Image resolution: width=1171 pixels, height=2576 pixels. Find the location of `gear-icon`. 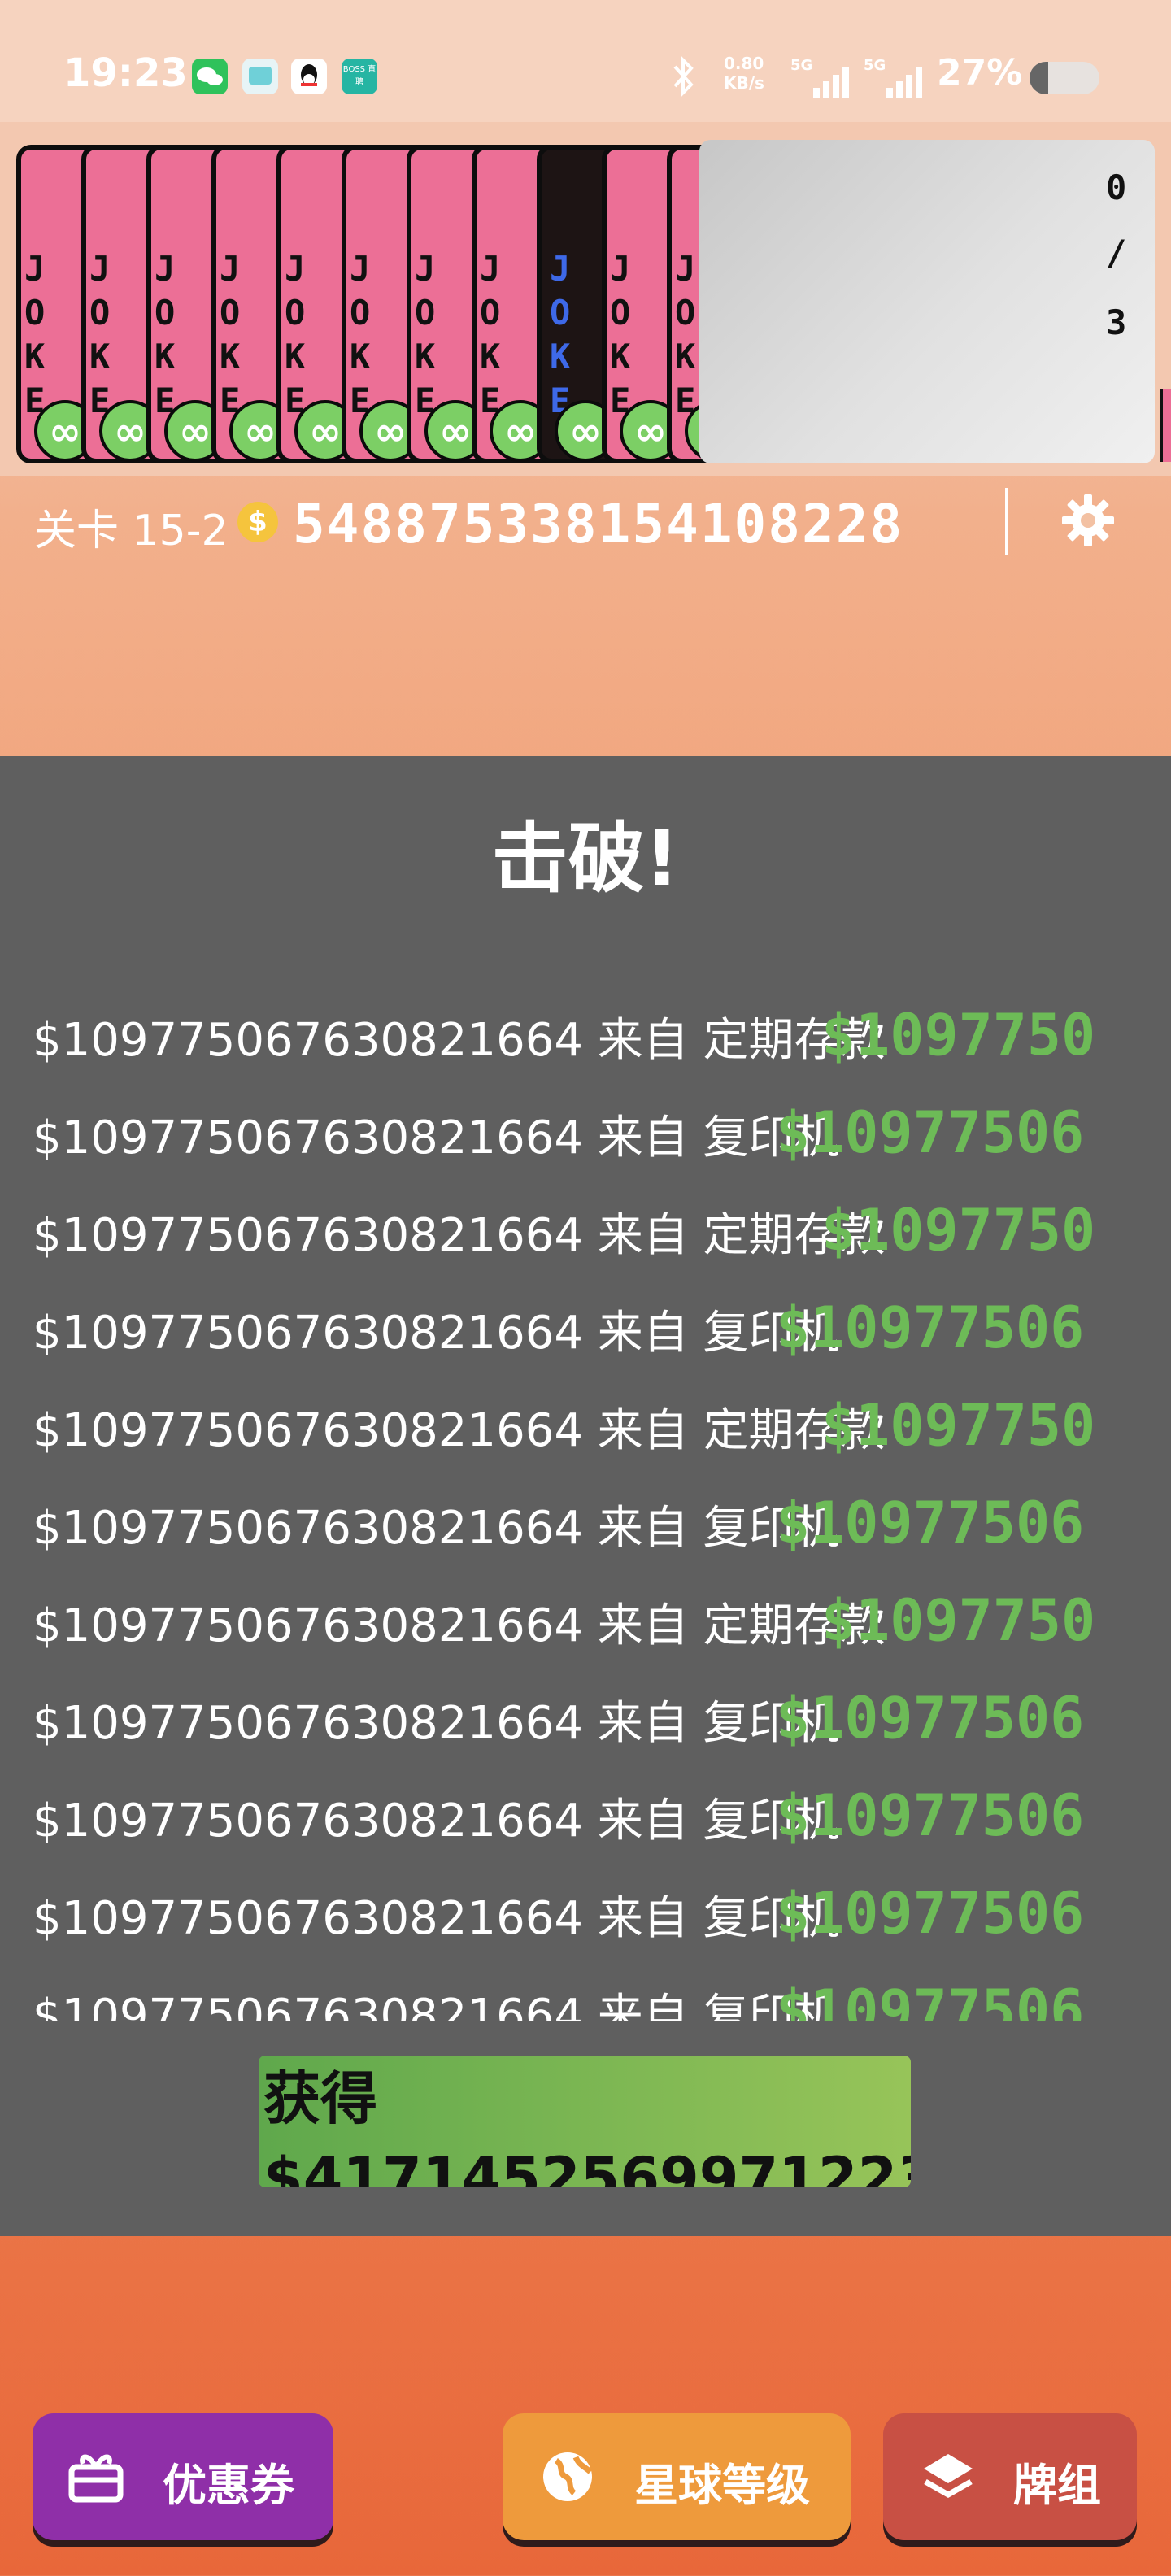

gear-icon is located at coordinates (1088, 520).